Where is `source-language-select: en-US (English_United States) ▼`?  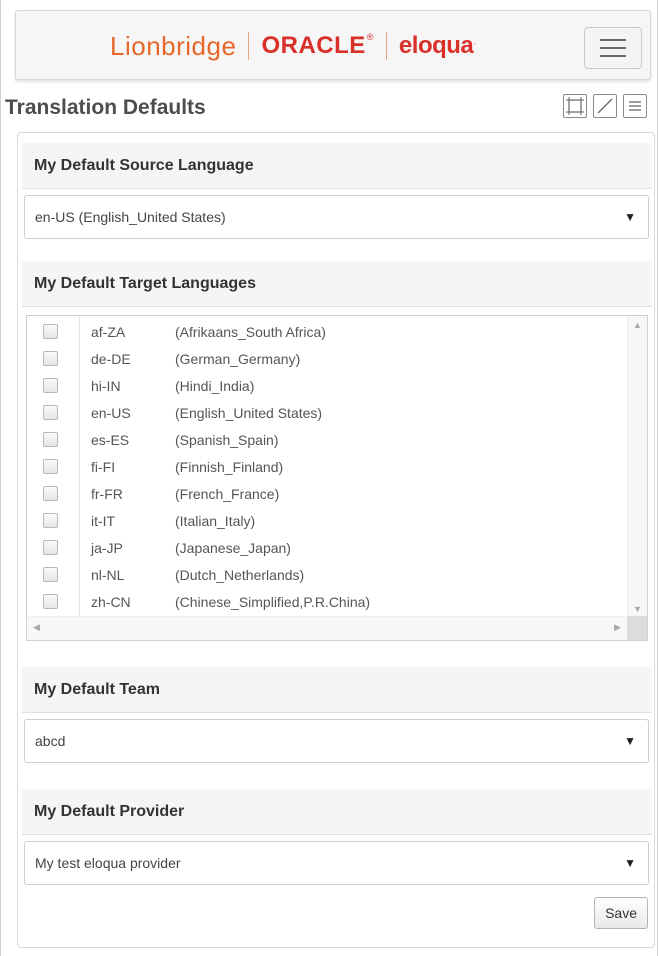
source-language-select: en-US (English_United States) ▼ is located at coordinates (336, 217).